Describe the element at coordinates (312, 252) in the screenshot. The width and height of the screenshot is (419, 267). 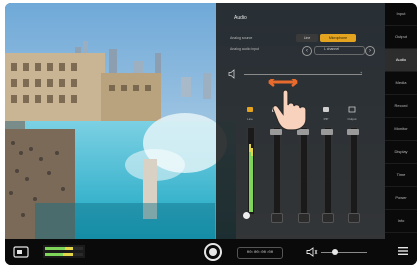
I see `volume-icon` at that location.